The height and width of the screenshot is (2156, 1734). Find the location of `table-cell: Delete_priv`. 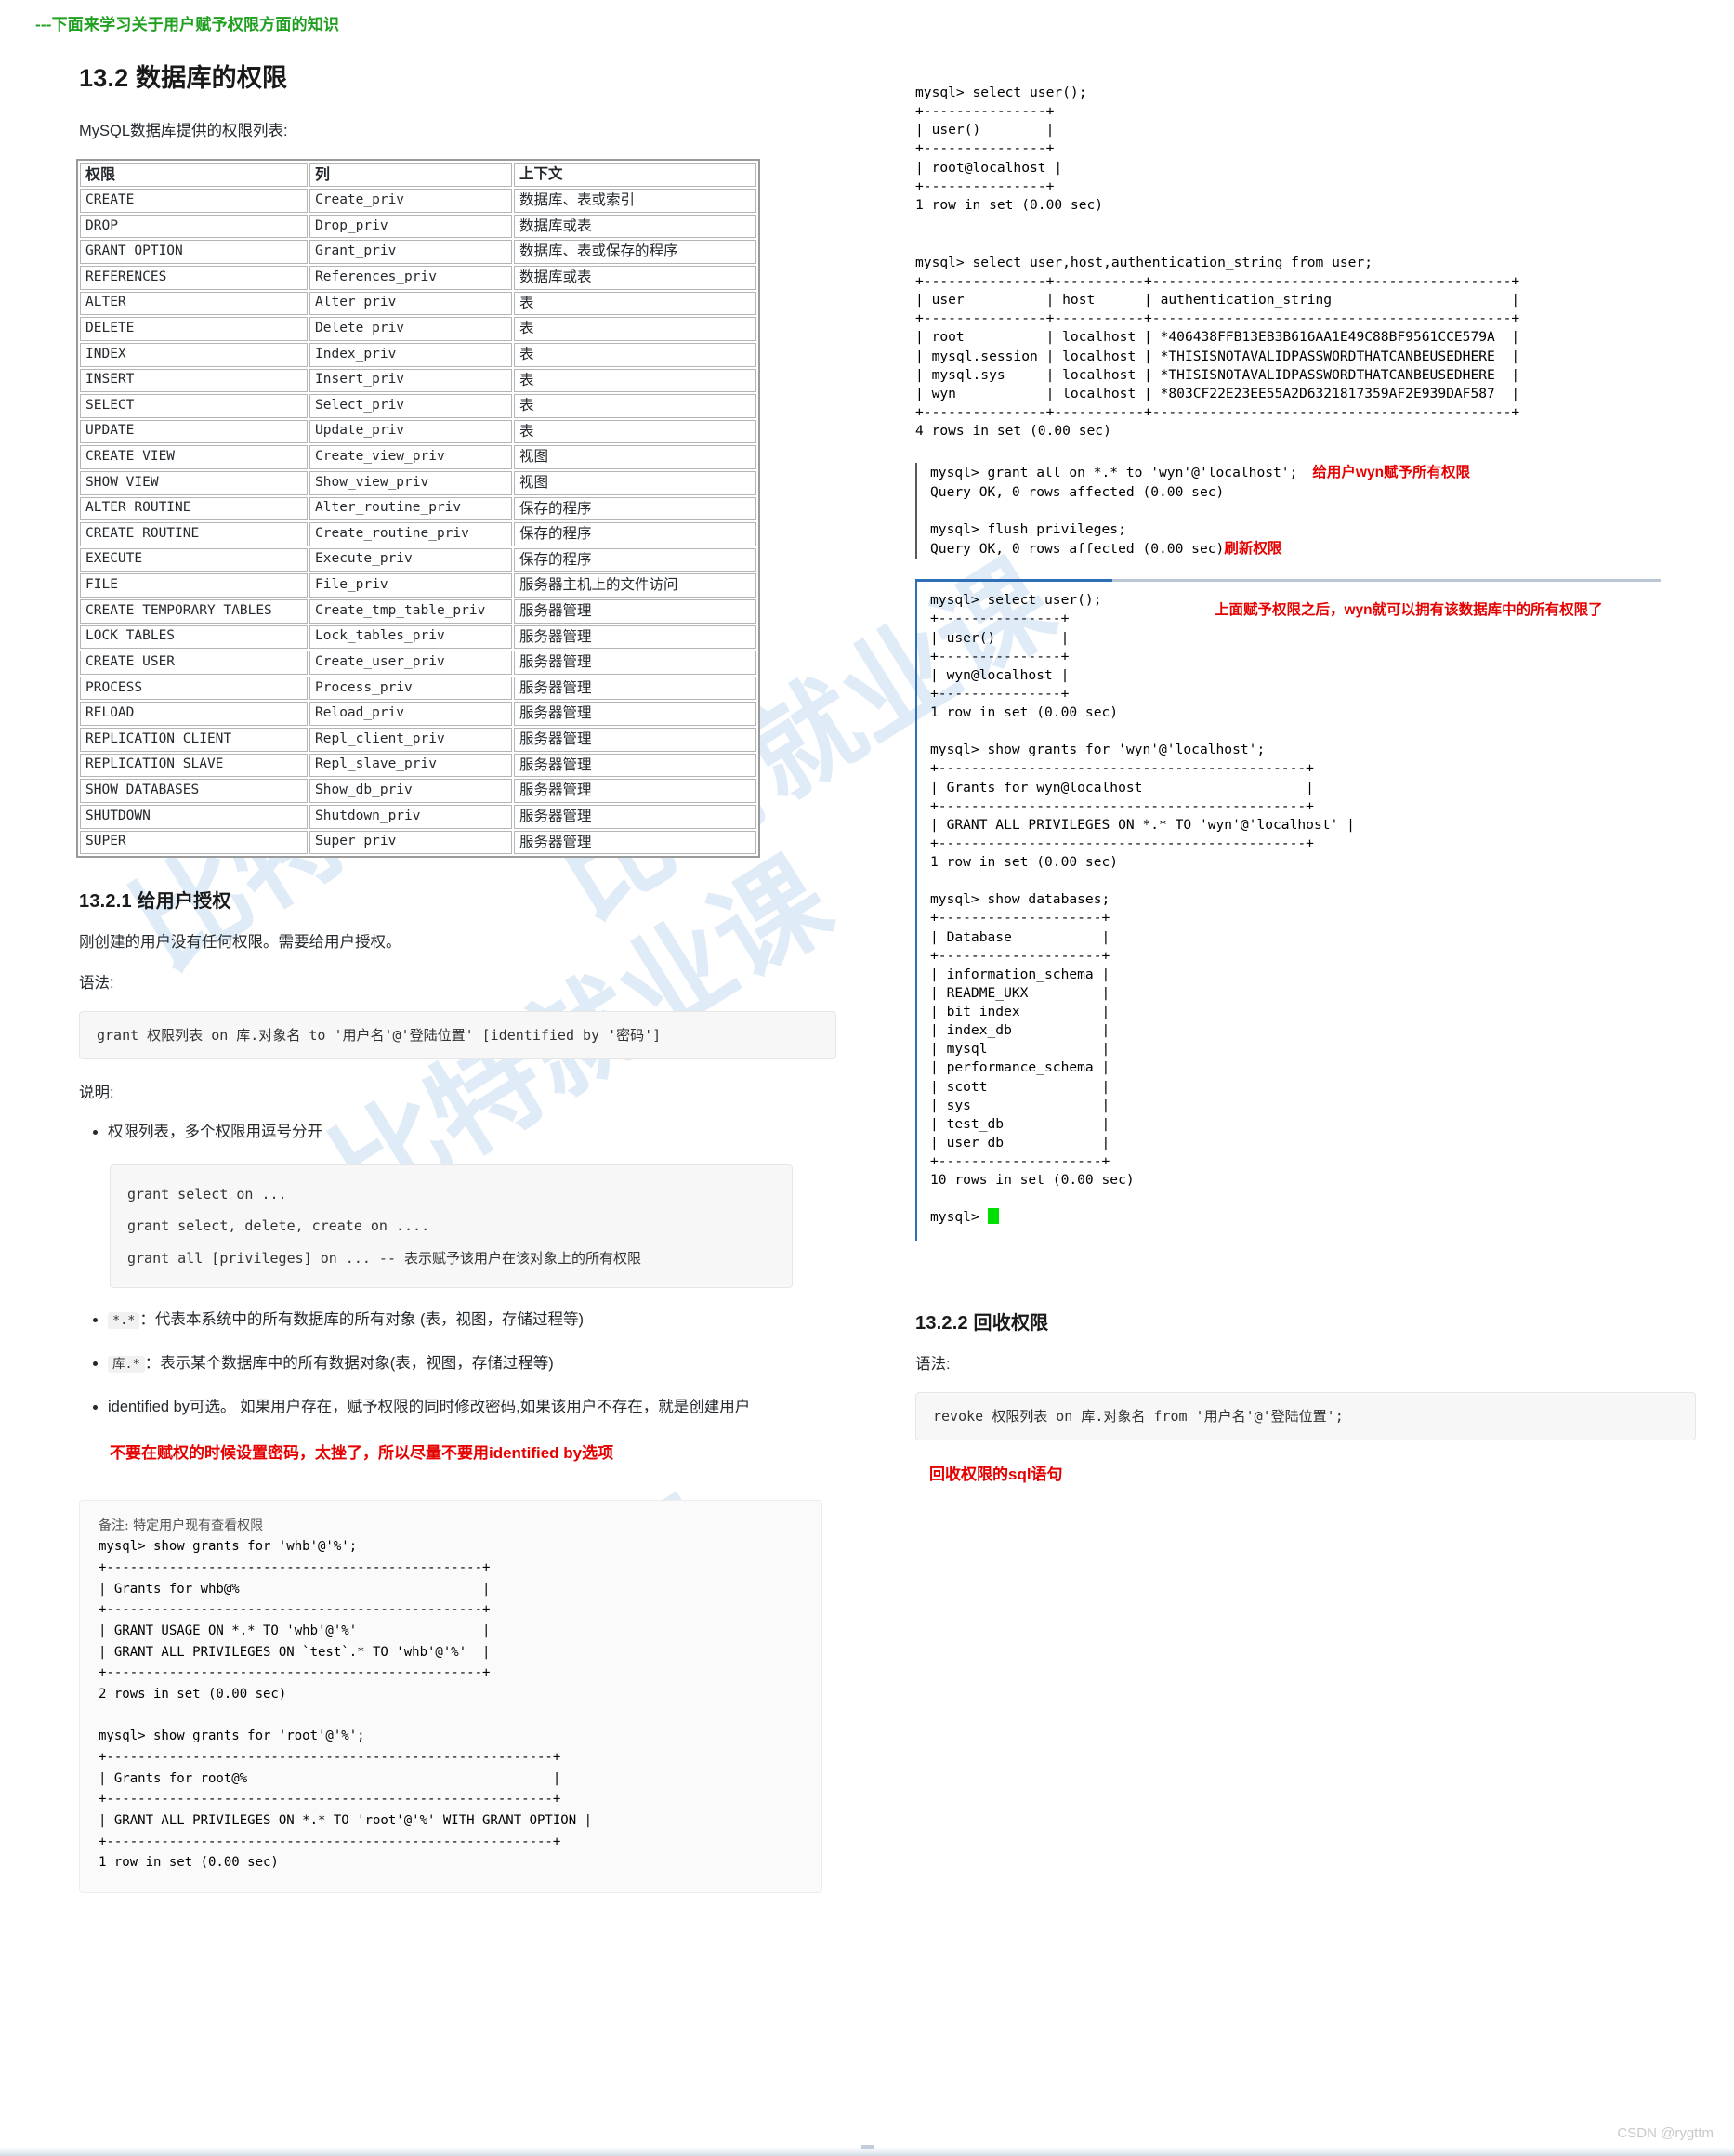

table-cell: Delete_priv is located at coordinates (411, 329).